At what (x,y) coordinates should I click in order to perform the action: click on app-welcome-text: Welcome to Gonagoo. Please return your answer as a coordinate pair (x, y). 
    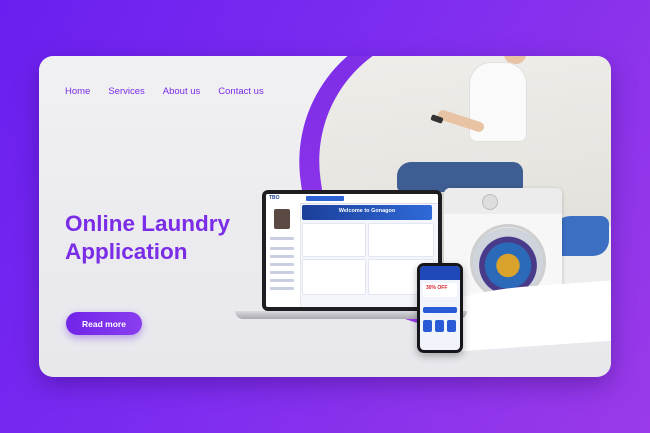
    Looking at the image, I should click on (367, 211).